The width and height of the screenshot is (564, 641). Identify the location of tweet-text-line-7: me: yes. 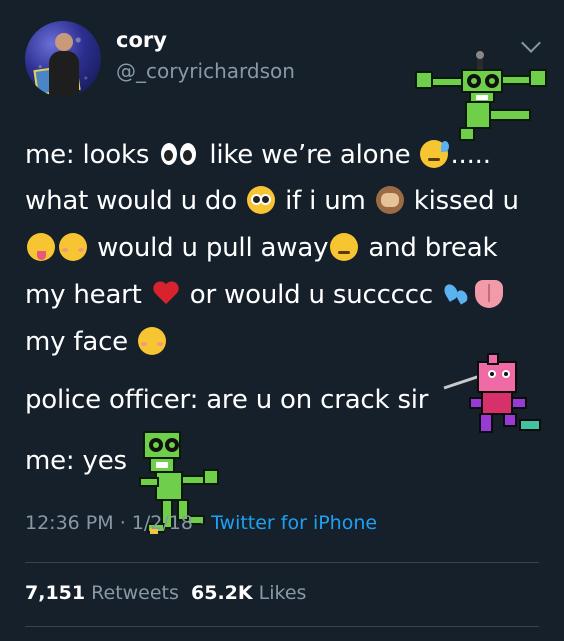
(76, 461).